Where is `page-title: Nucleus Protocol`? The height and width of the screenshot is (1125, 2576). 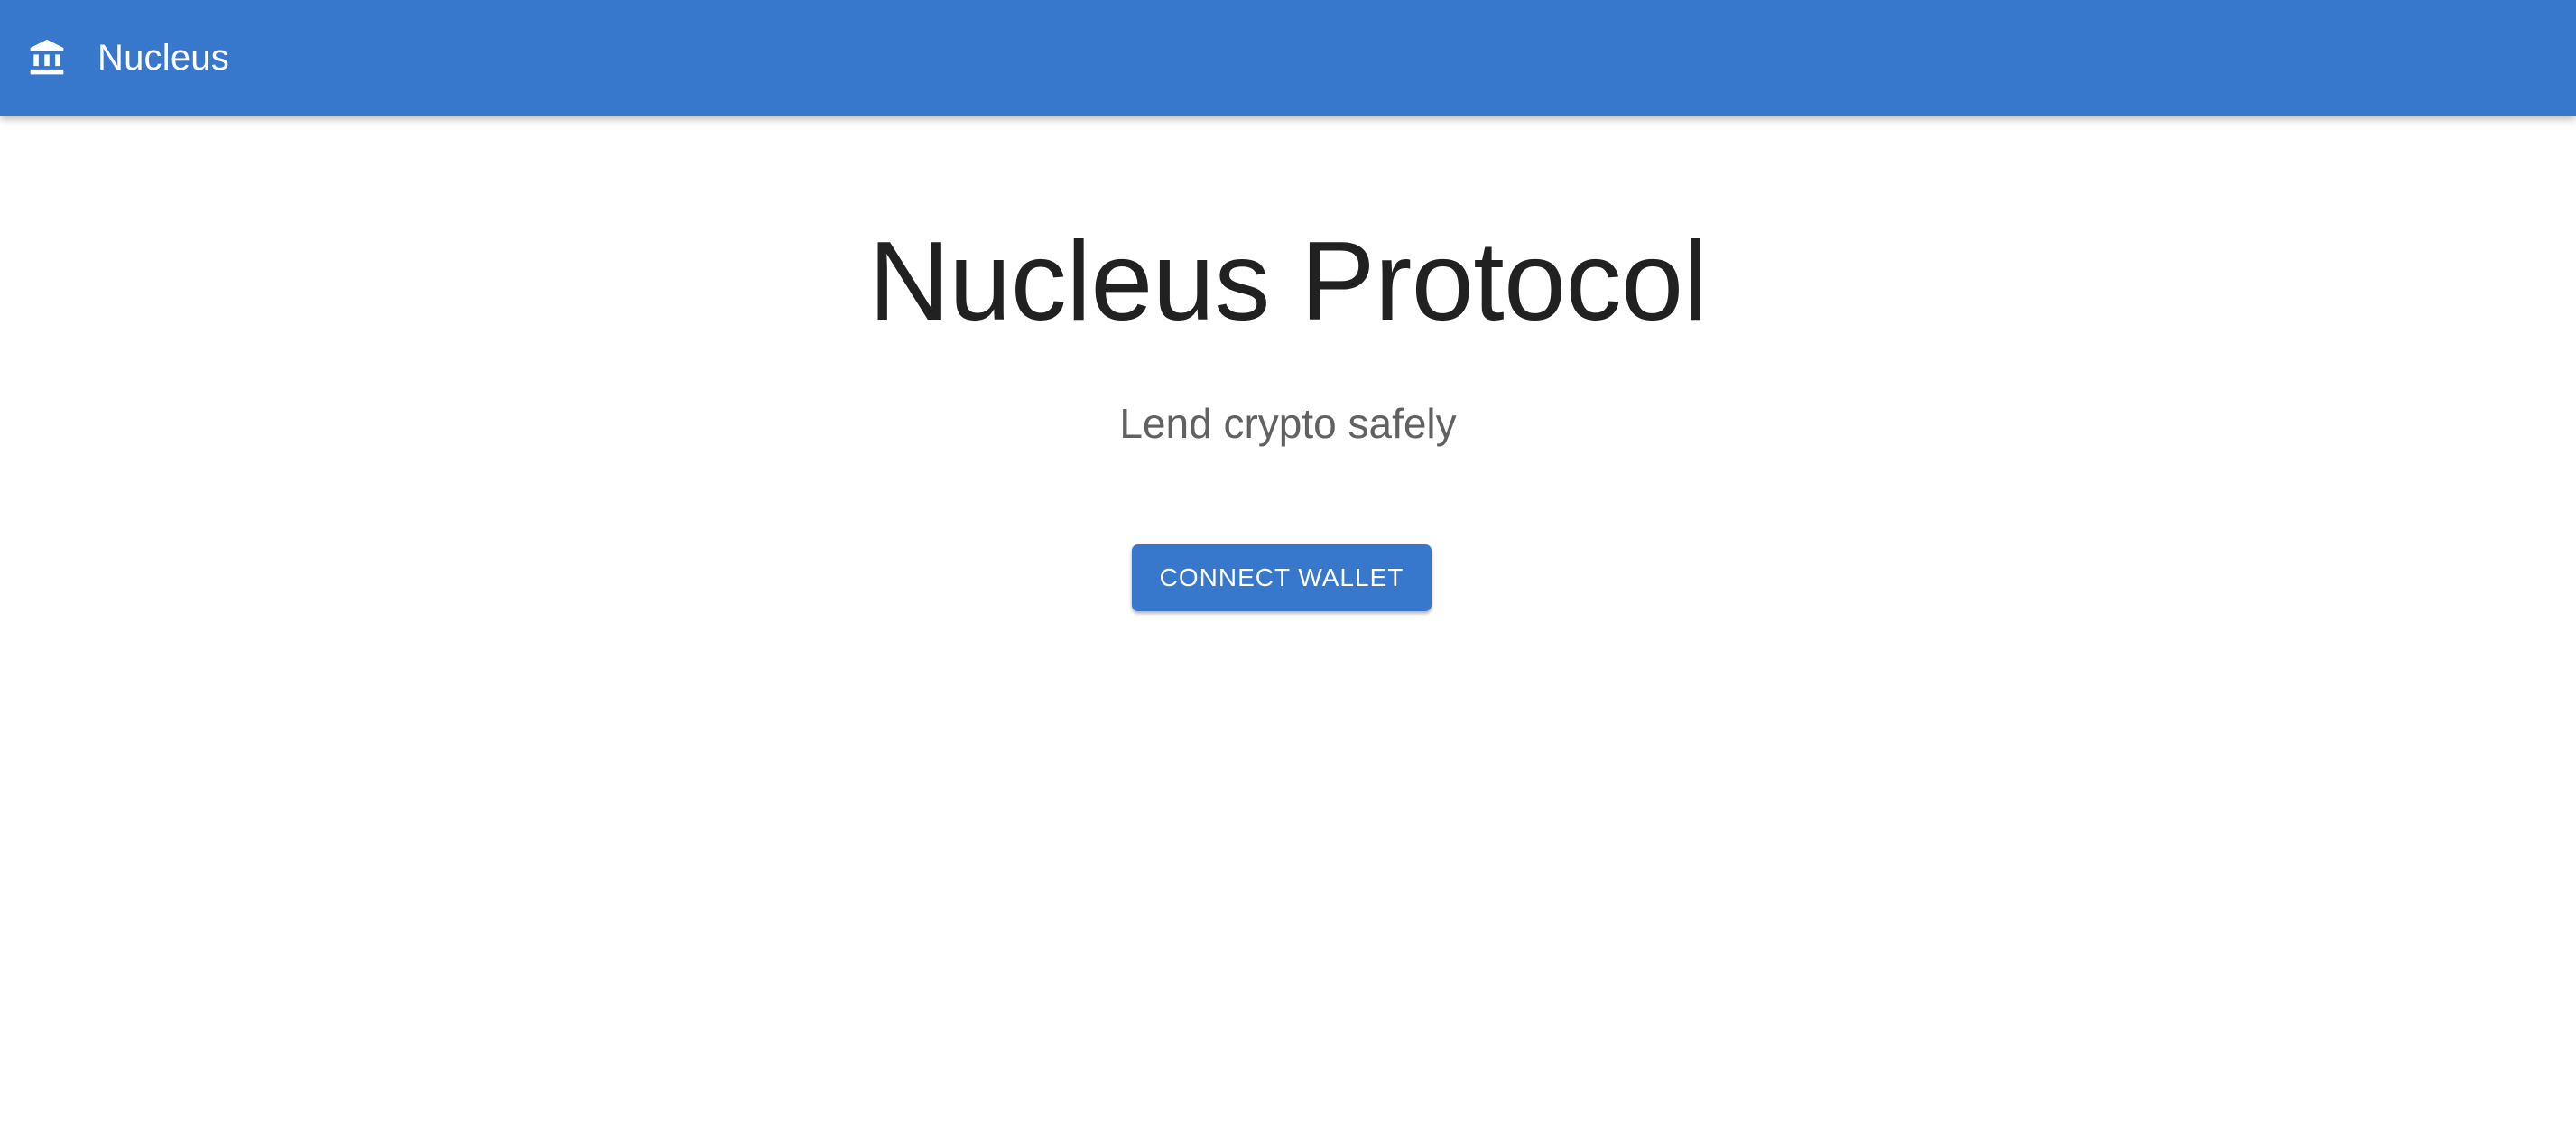
page-title: Nucleus Protocol is located at coordinates (1288, 281).